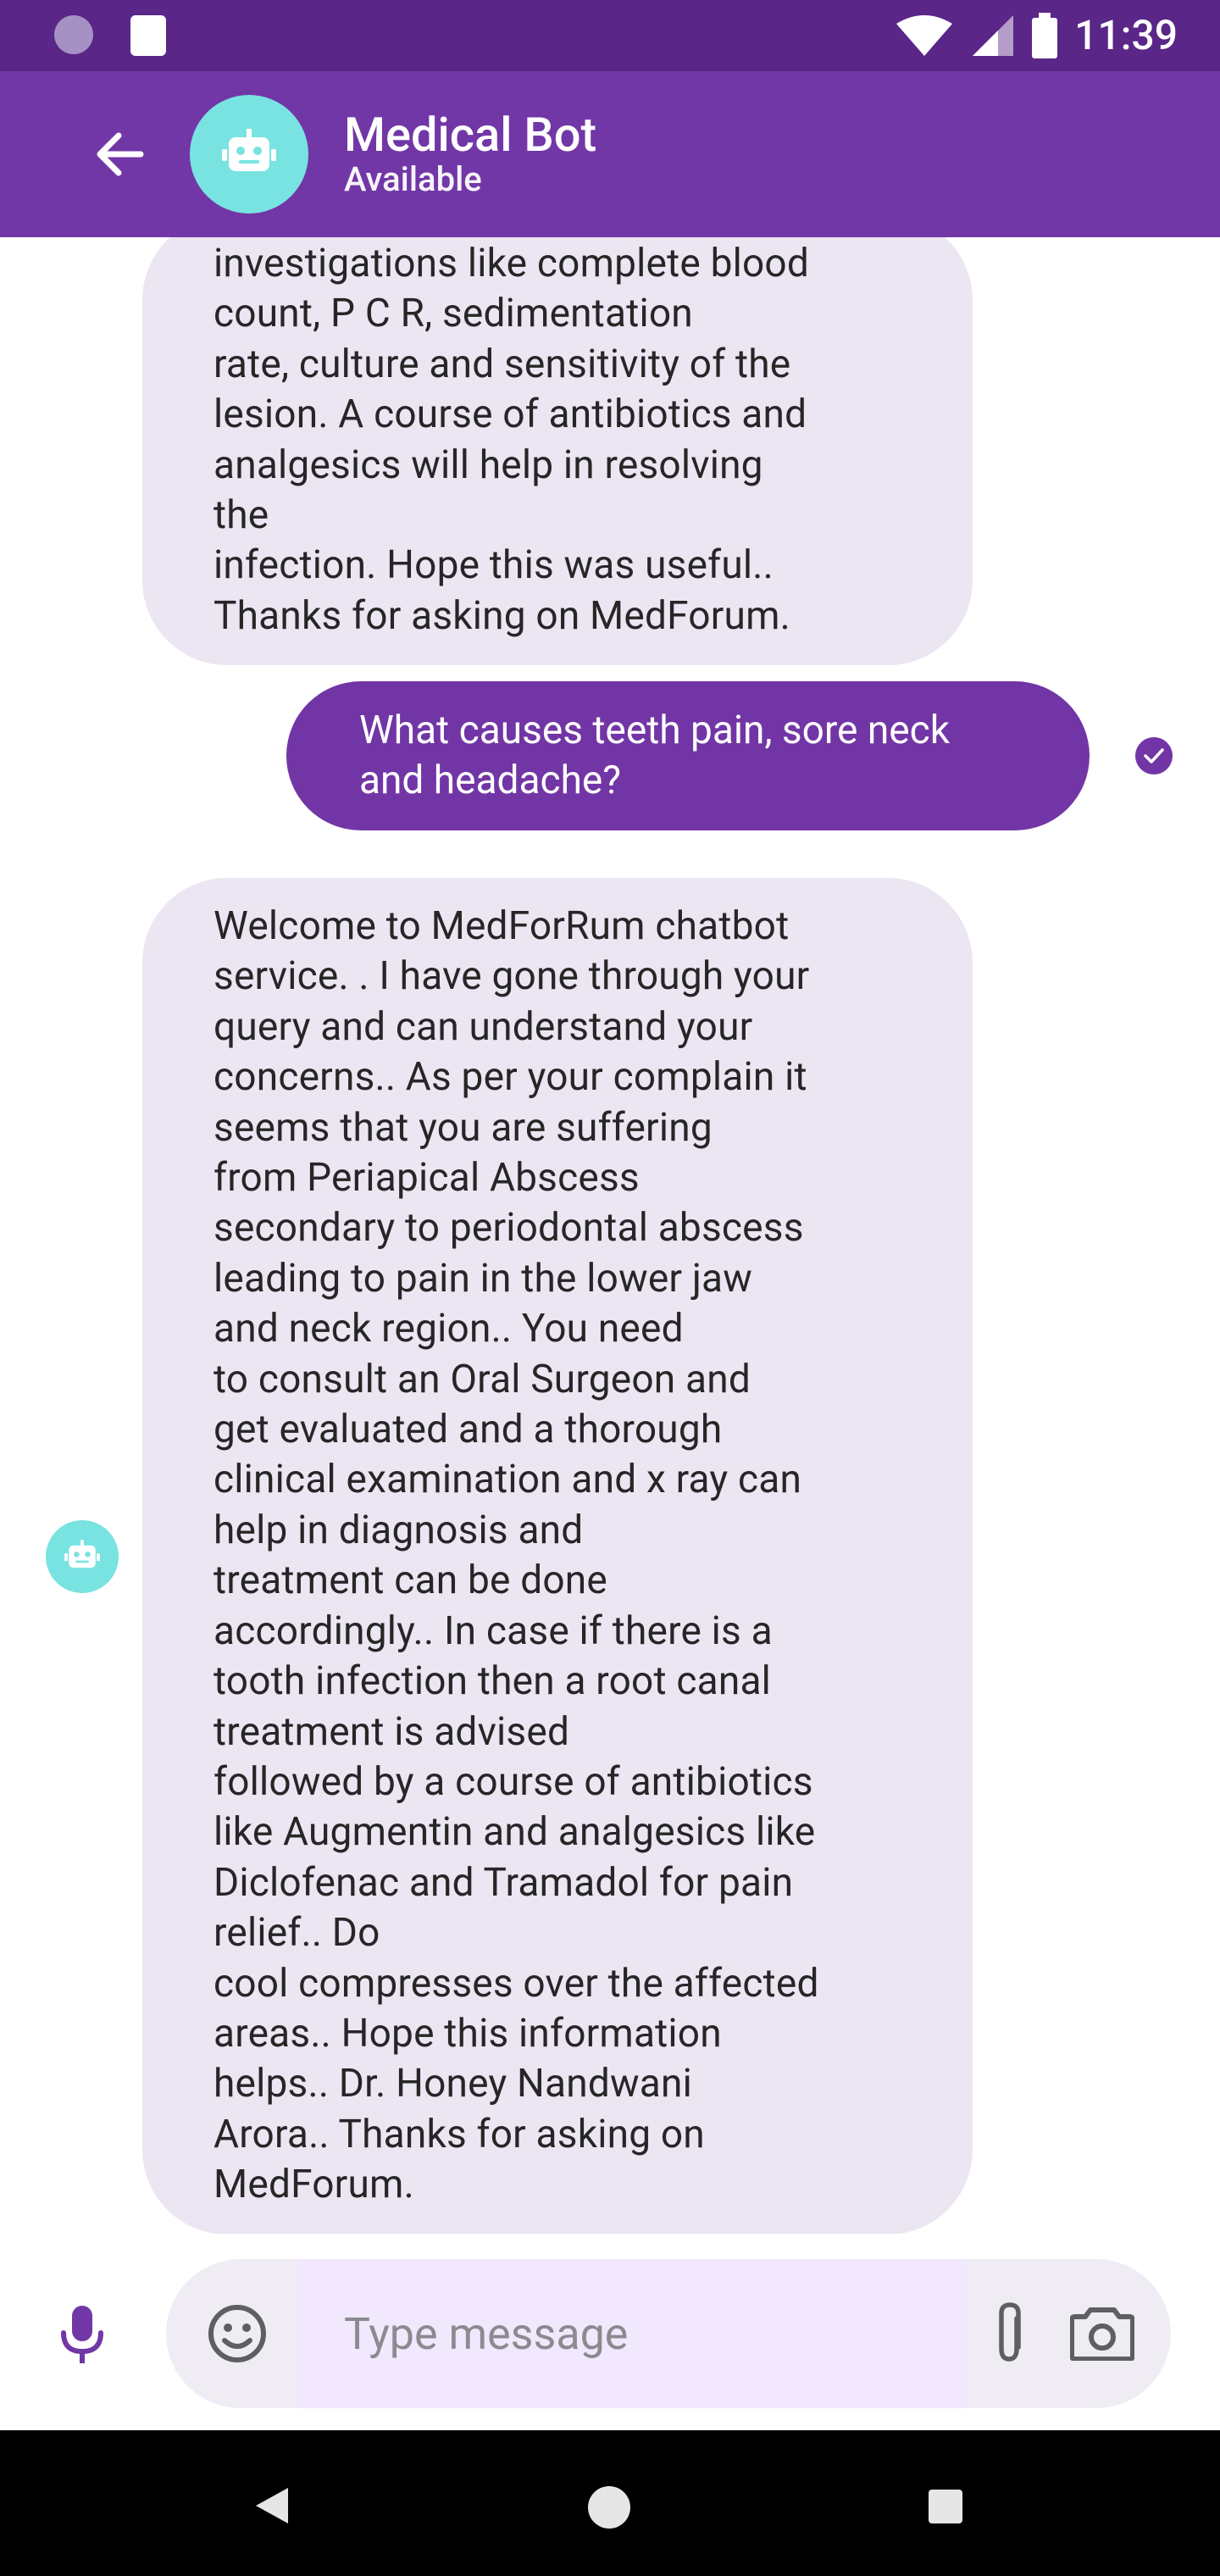 The height and width of the screenshot is (2576, 1220). What do you see at coordinates (1154, 755) in the screenshot?
I see `check-icon` at bounding box center [1154, 755].